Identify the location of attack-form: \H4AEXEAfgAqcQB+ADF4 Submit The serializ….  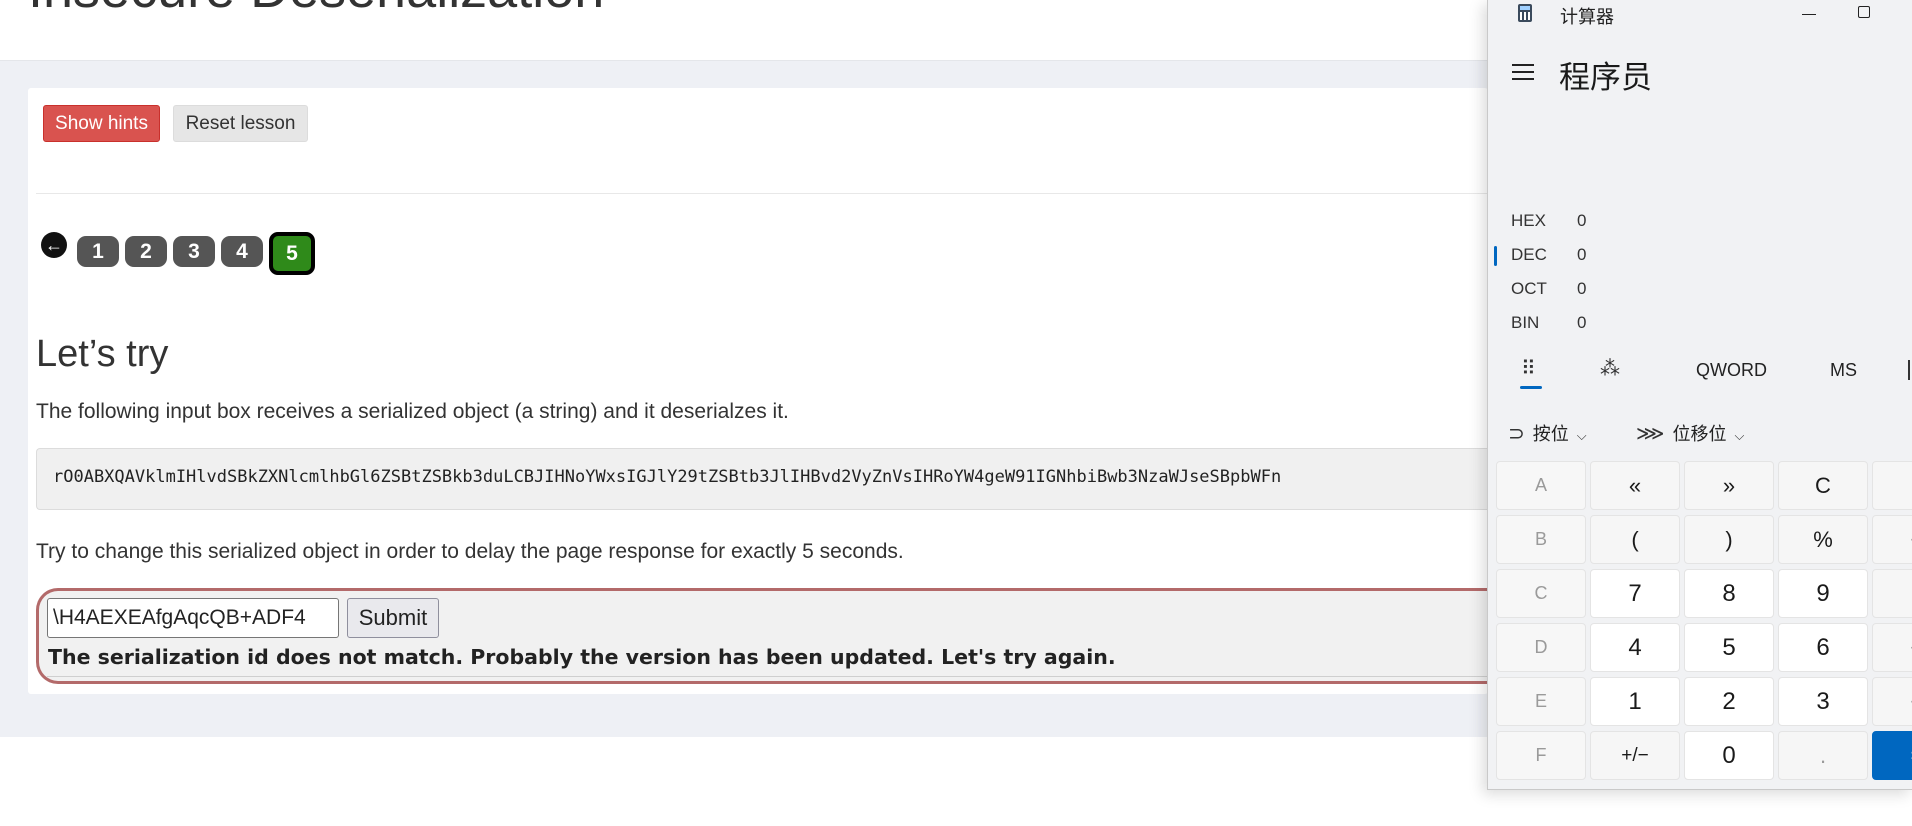
(763, 636).